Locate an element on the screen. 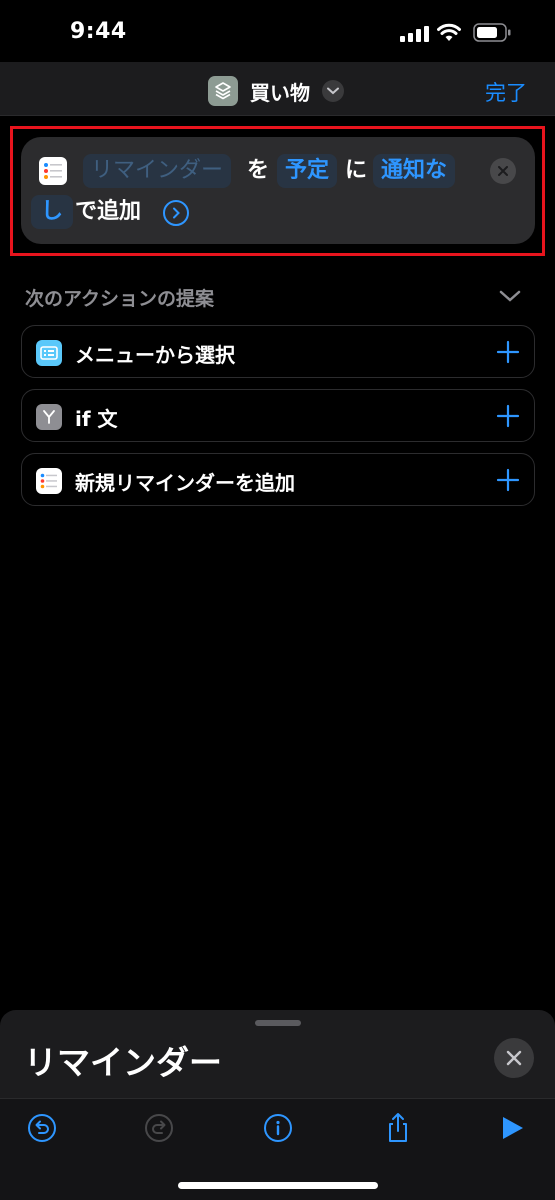 This screenshot has height=1200, width=555. list-parameter: 予定 is located at coordinates (307, 171).